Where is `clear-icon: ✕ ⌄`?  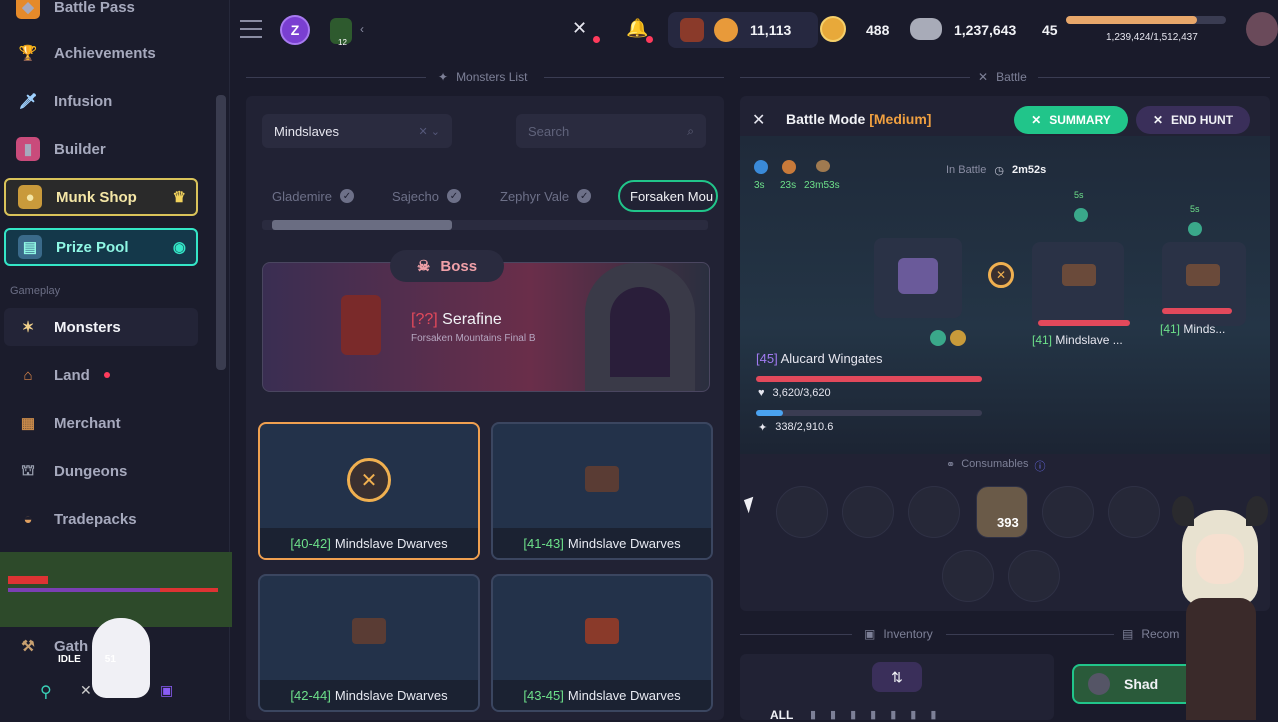 clear-icon: ✕ ⌄ is located at coordinates (430, 131).